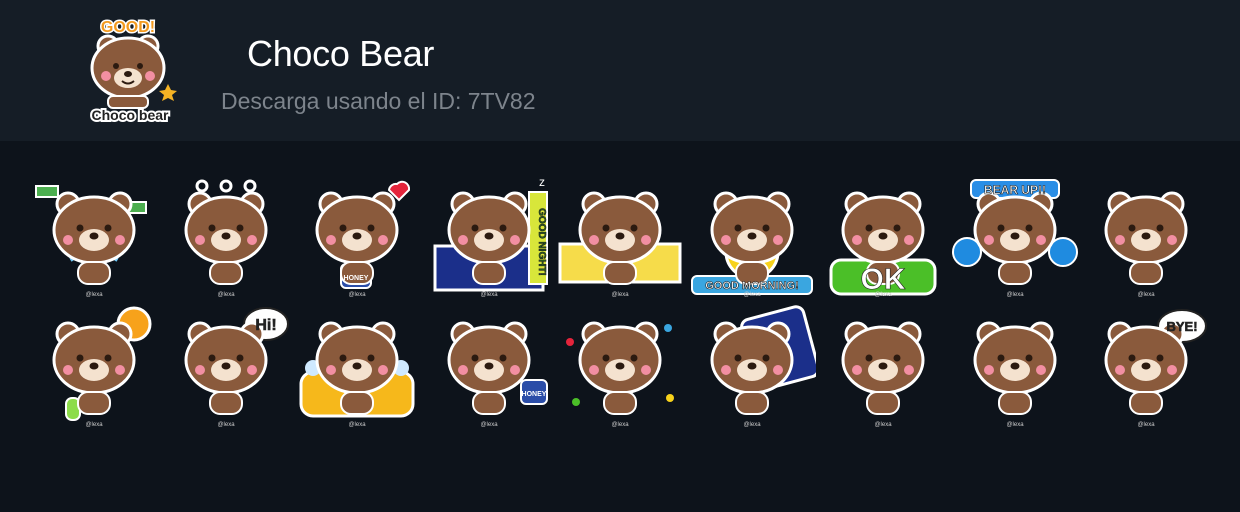  I want to click on logo-badge-text: GOOD!, so click(128, 27).